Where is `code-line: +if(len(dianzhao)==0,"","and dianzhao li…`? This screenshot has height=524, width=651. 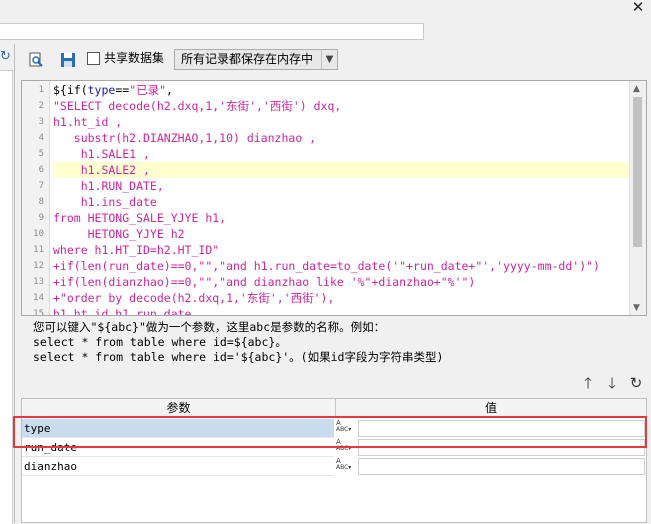
code-line: +if(len(dianzhao)==0,"","and dianzhao li… is located at coordinates (341, 282).